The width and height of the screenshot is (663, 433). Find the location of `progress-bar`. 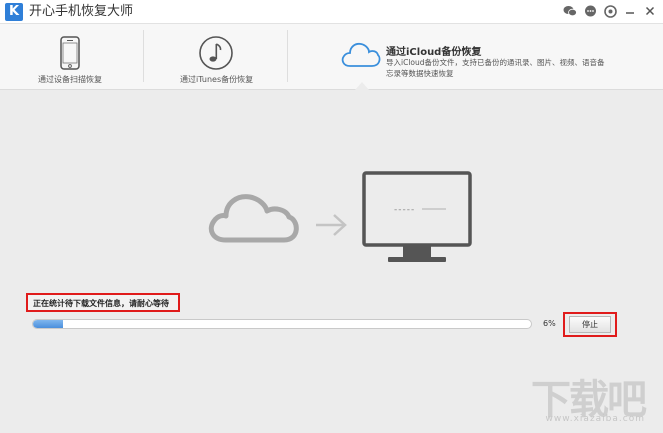

progress-bar is located at coordinates (282, 324).